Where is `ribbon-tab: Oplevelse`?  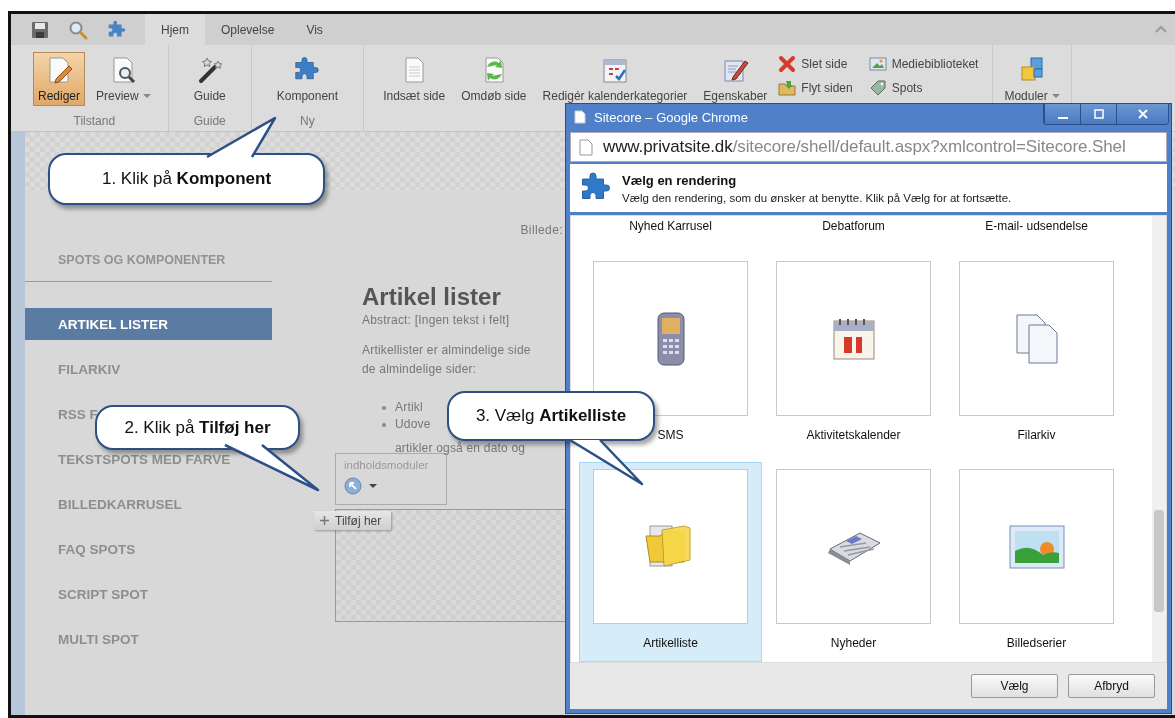
ribbon-tab: Oplevelse is located at coordinates (248, 29).